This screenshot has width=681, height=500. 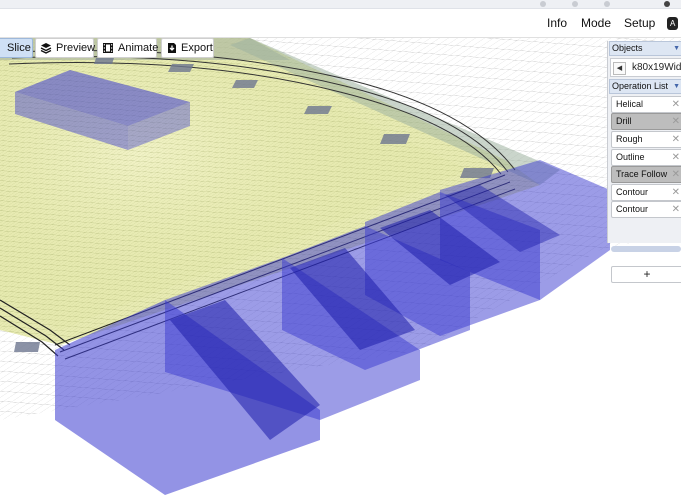 What do you see at coordinates (76, 48) in the screenshot?
I see `preview-label: Preview` at bounding box center [76, 48].